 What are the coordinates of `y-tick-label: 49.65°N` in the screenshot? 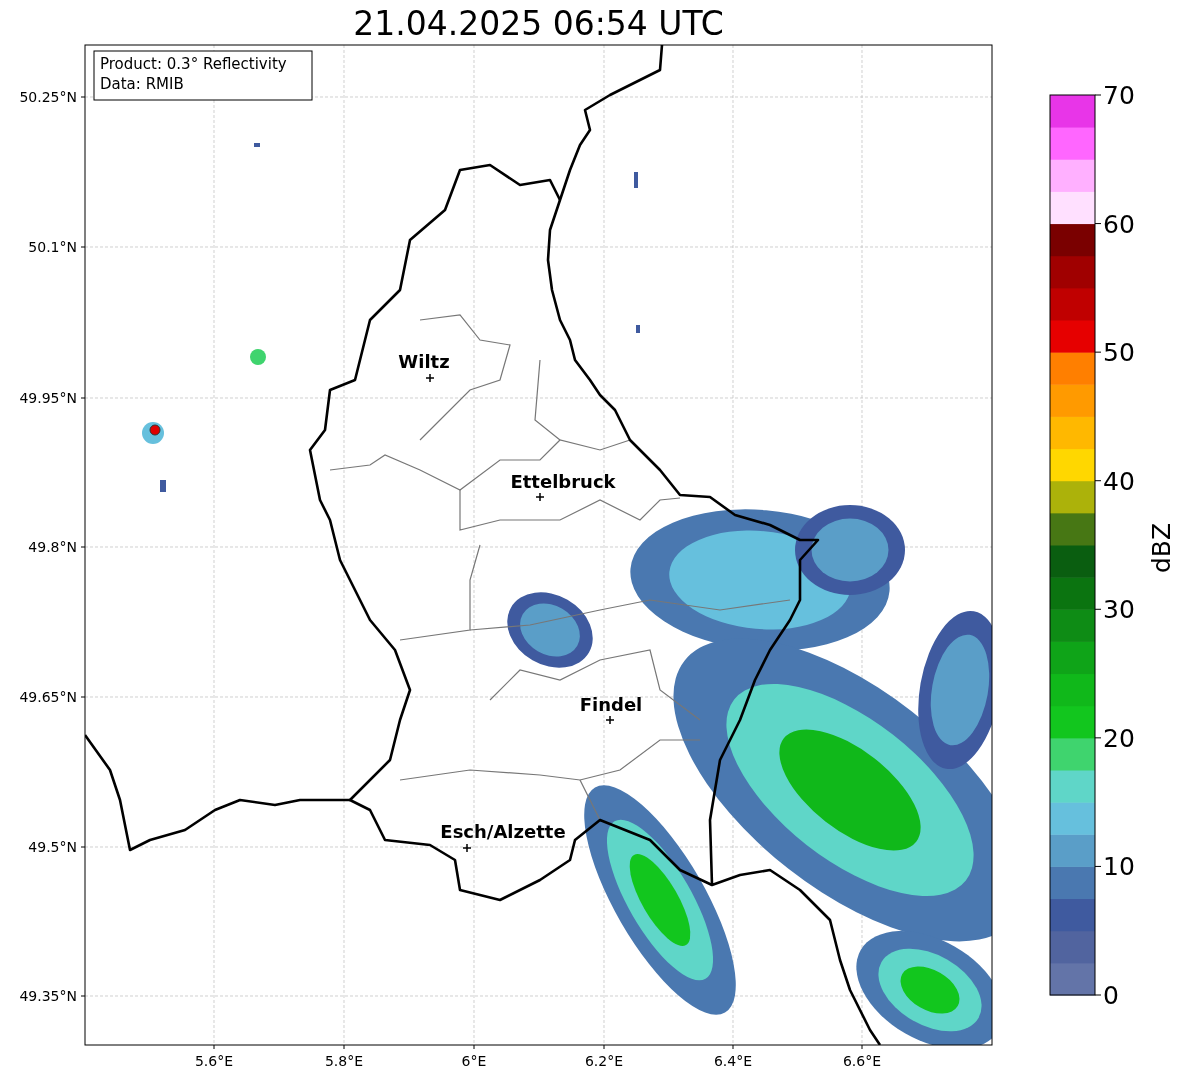 It's located at (48, 697).